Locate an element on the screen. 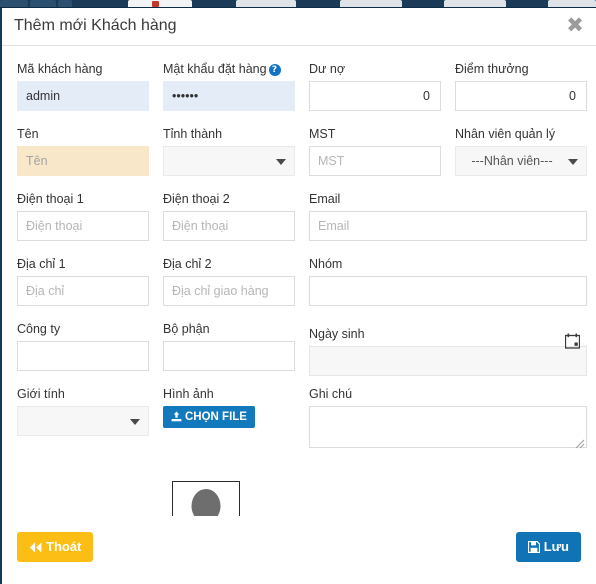  label-order-password: Mật khẩu đặt hàng? is located at coordinates (229, 69).